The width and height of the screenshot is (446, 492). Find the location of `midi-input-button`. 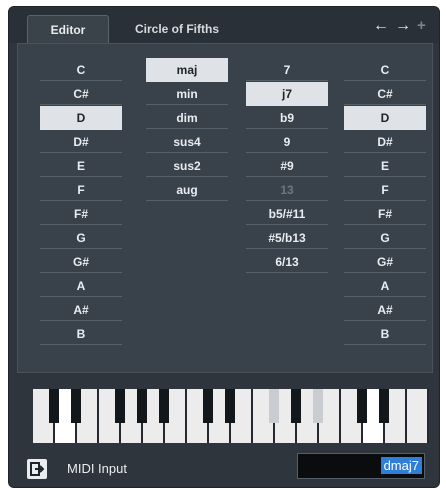

midi-input-button is located at coordinates (37, 469).